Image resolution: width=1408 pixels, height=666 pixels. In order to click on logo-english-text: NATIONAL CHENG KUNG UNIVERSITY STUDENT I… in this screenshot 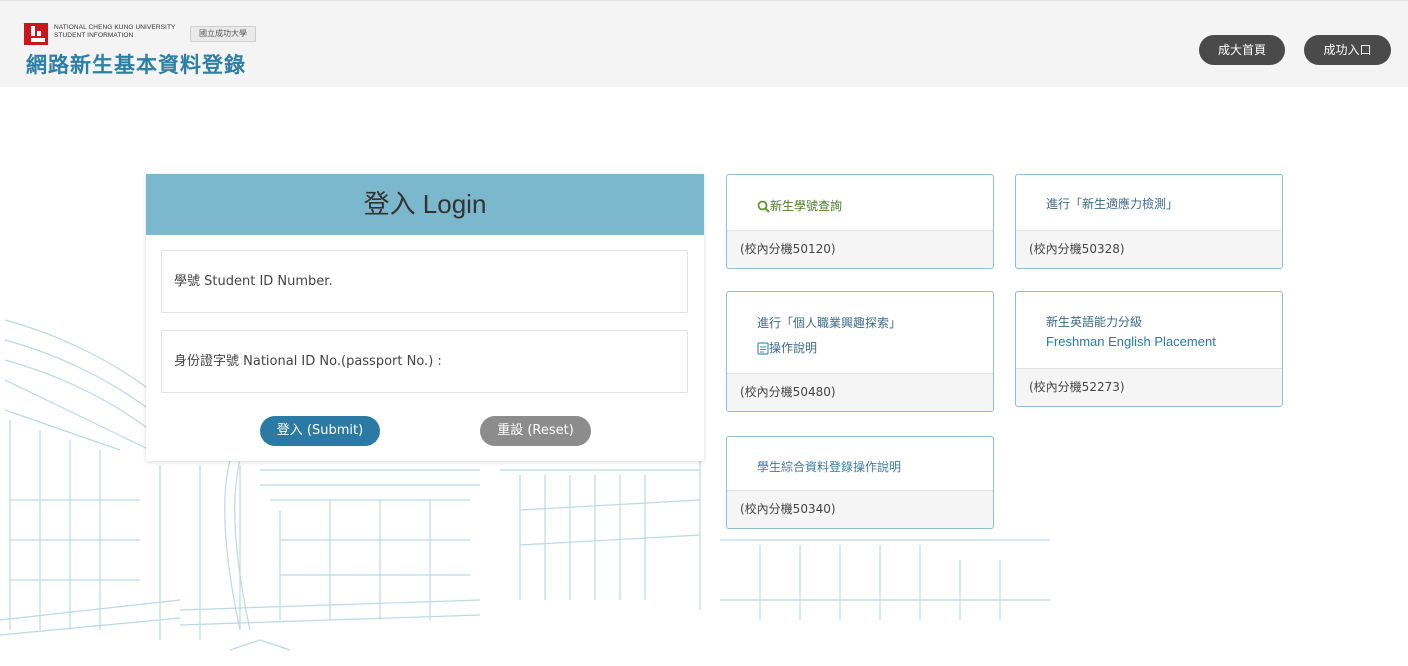, I will do `click(114, 32)`.